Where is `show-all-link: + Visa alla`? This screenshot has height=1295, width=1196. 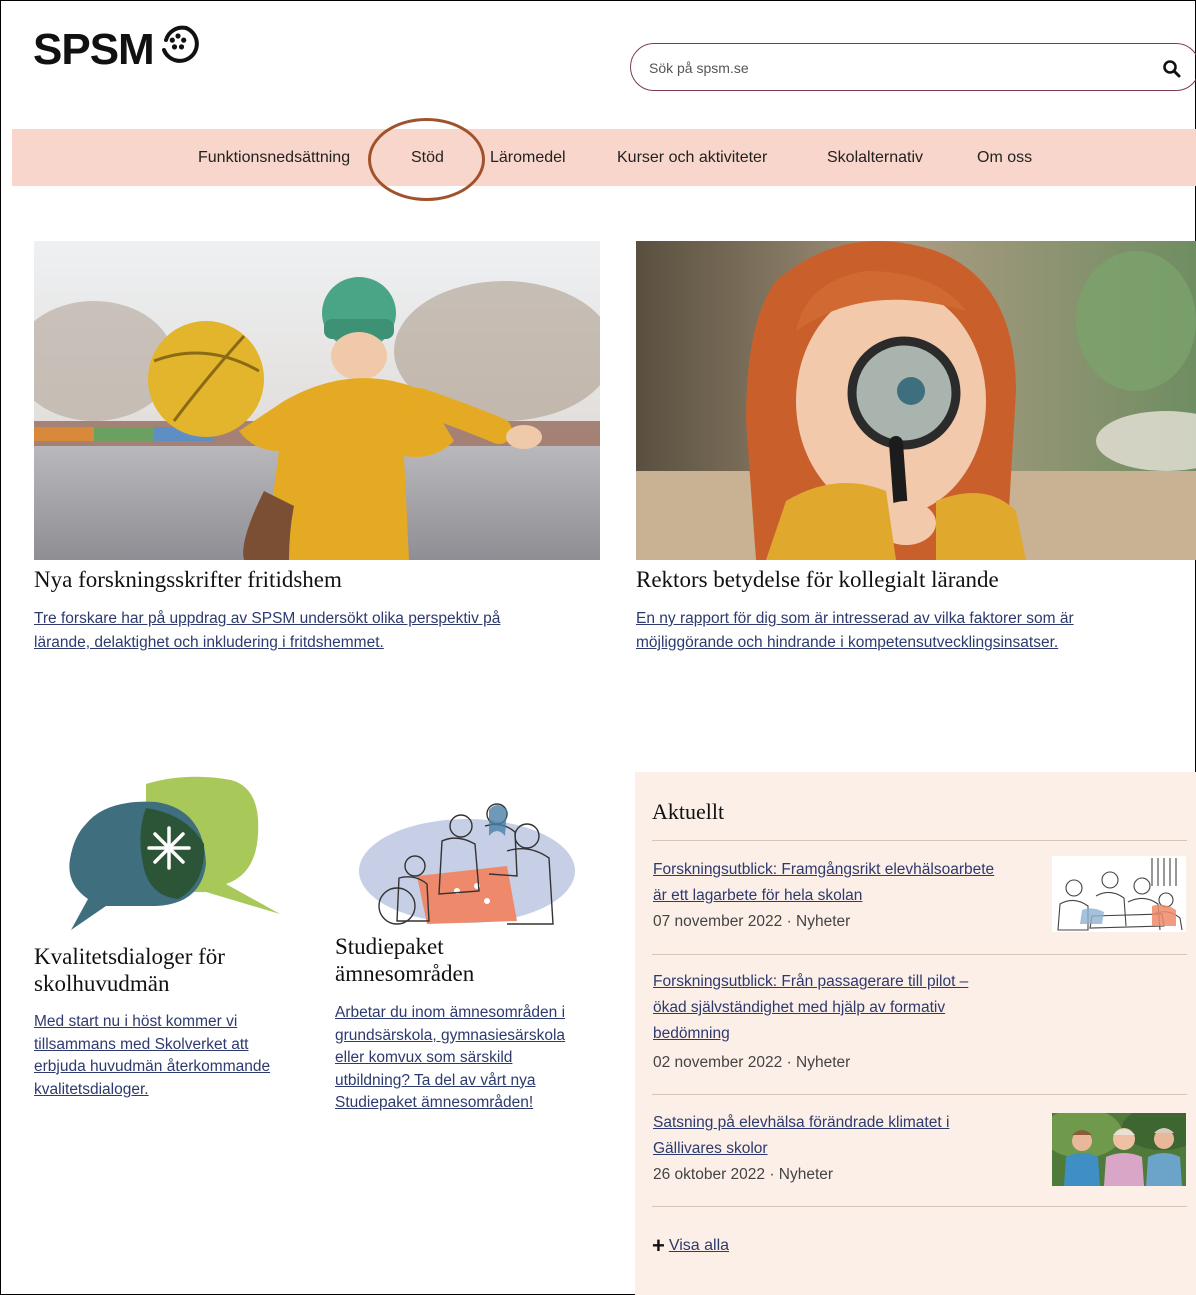 show-all-link: + Visa alla is located at coordinates (690, 1246).